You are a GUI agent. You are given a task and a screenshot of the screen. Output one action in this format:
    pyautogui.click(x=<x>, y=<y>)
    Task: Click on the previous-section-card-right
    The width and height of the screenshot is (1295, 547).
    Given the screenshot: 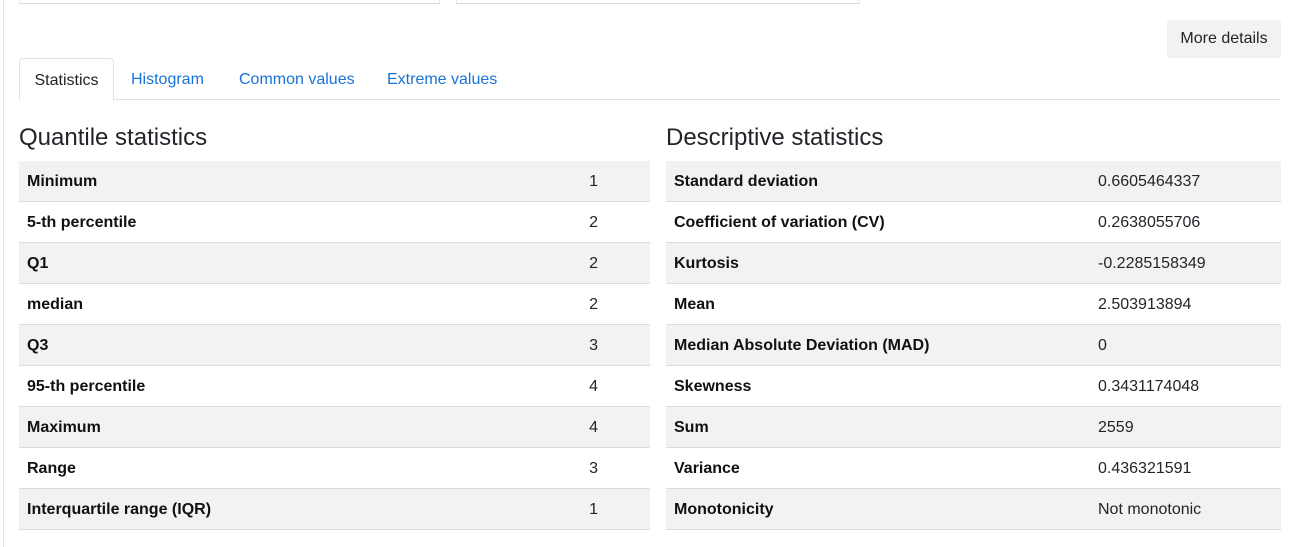 What is the action you would take?
    pyautogui.click(x=658, y=2)
    